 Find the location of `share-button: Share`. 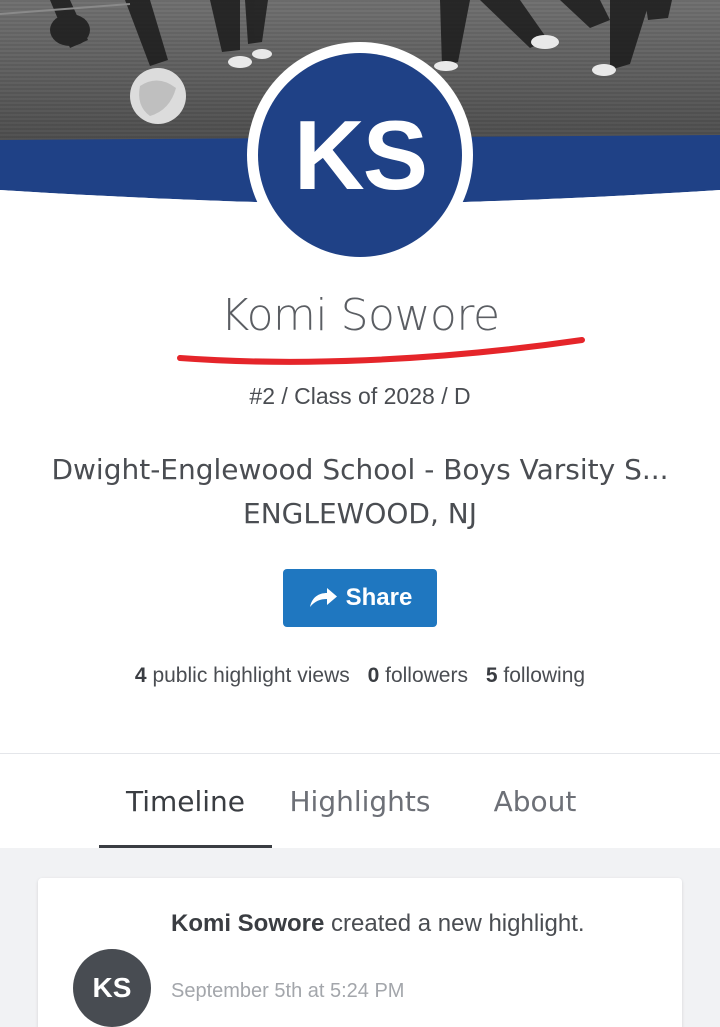

share-button: Share is located at coordinates (360, 598).